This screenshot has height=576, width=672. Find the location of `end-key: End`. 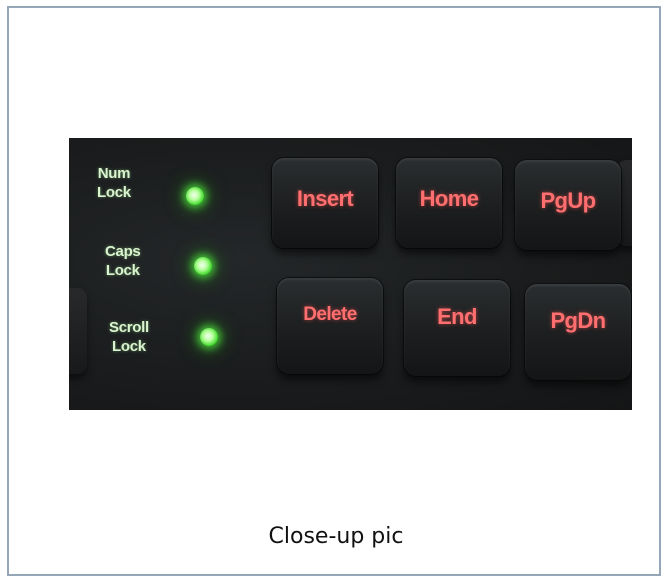

end-key: End is located at coordinates (457, 328).